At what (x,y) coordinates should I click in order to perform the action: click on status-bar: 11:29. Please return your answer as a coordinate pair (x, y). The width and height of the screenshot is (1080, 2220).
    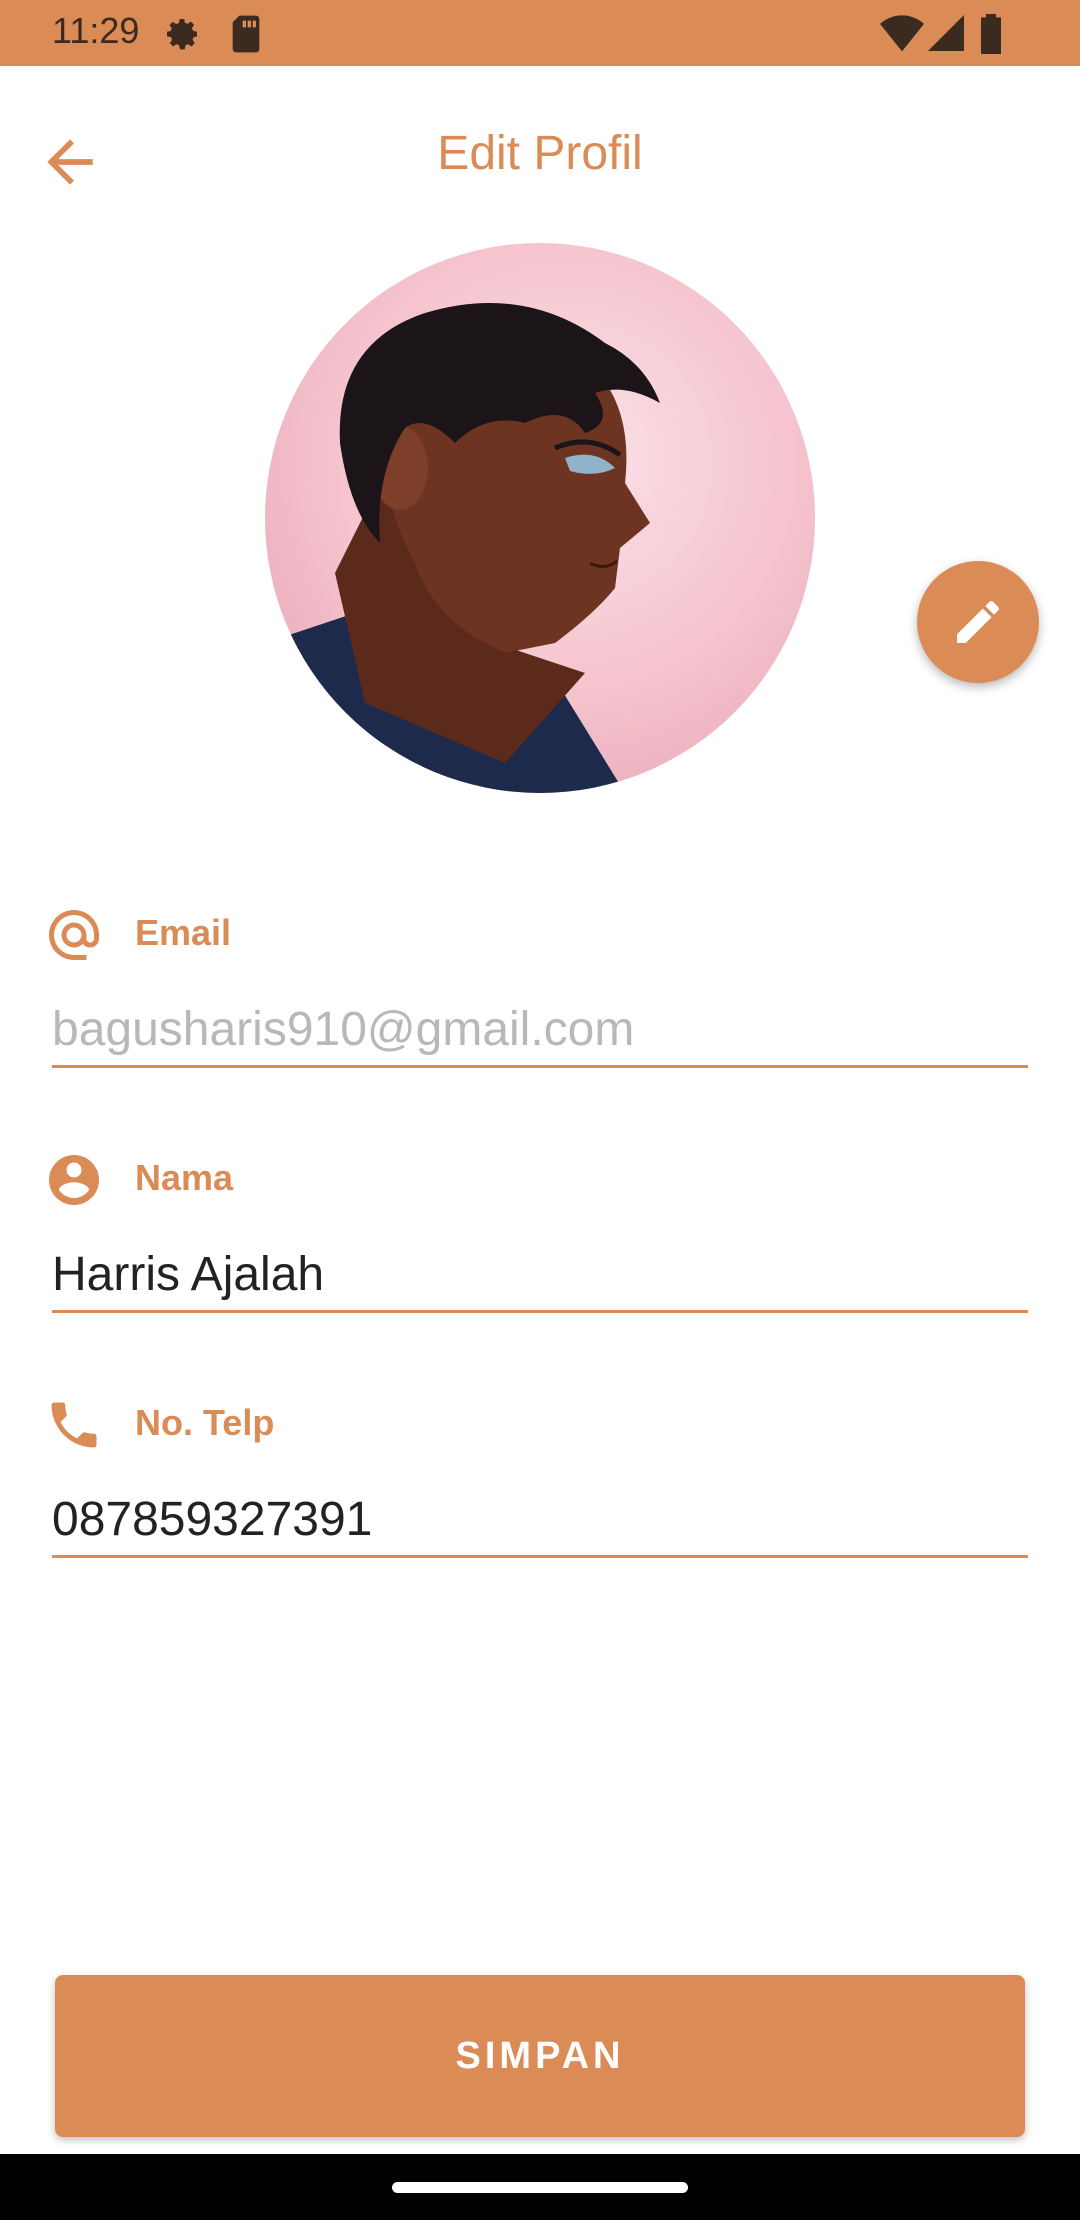
    Looking at the image, I should click on (540, 33).